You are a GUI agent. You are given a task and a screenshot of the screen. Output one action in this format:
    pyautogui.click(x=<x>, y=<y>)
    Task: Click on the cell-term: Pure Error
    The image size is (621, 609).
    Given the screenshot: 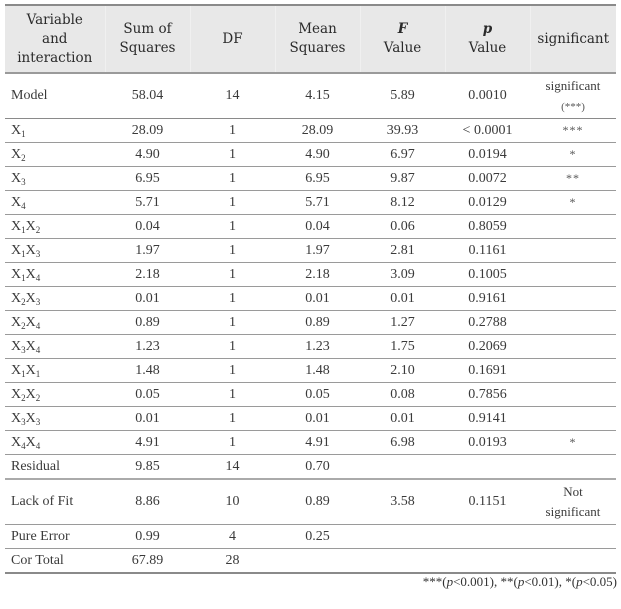 What is the action you would take?
    pyautogui.click(x=55, y=536)
    